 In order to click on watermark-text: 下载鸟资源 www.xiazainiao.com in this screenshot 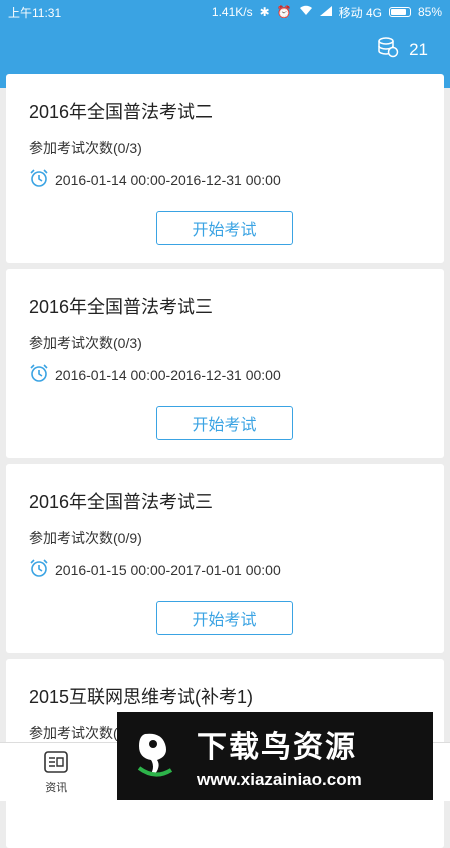, I will do `click(279, 756)`.